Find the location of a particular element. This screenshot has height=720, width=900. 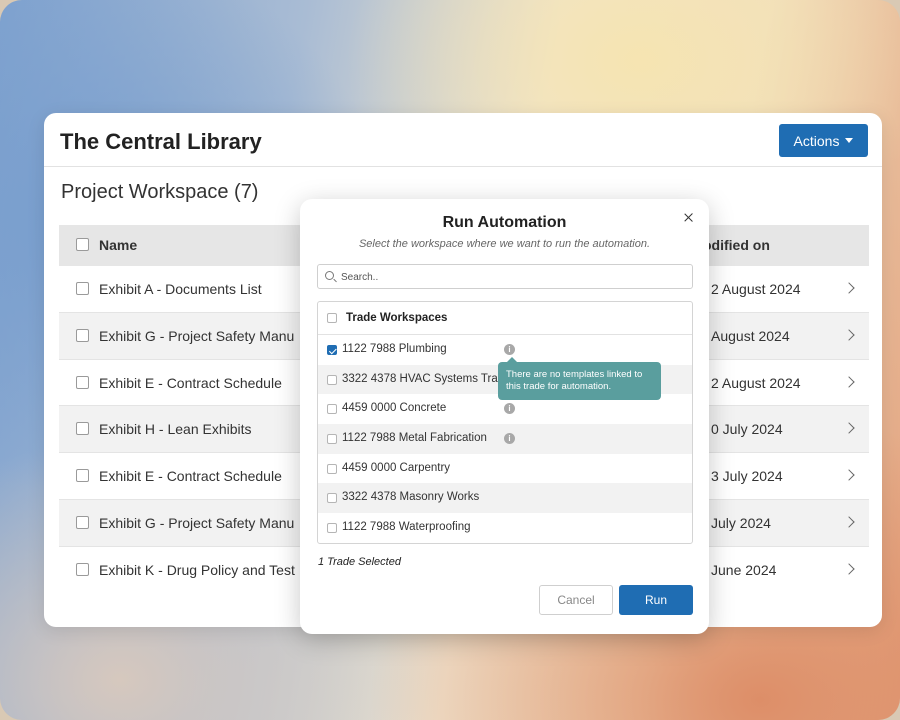

actions-button: Actions is located at coordinates (823, 140).